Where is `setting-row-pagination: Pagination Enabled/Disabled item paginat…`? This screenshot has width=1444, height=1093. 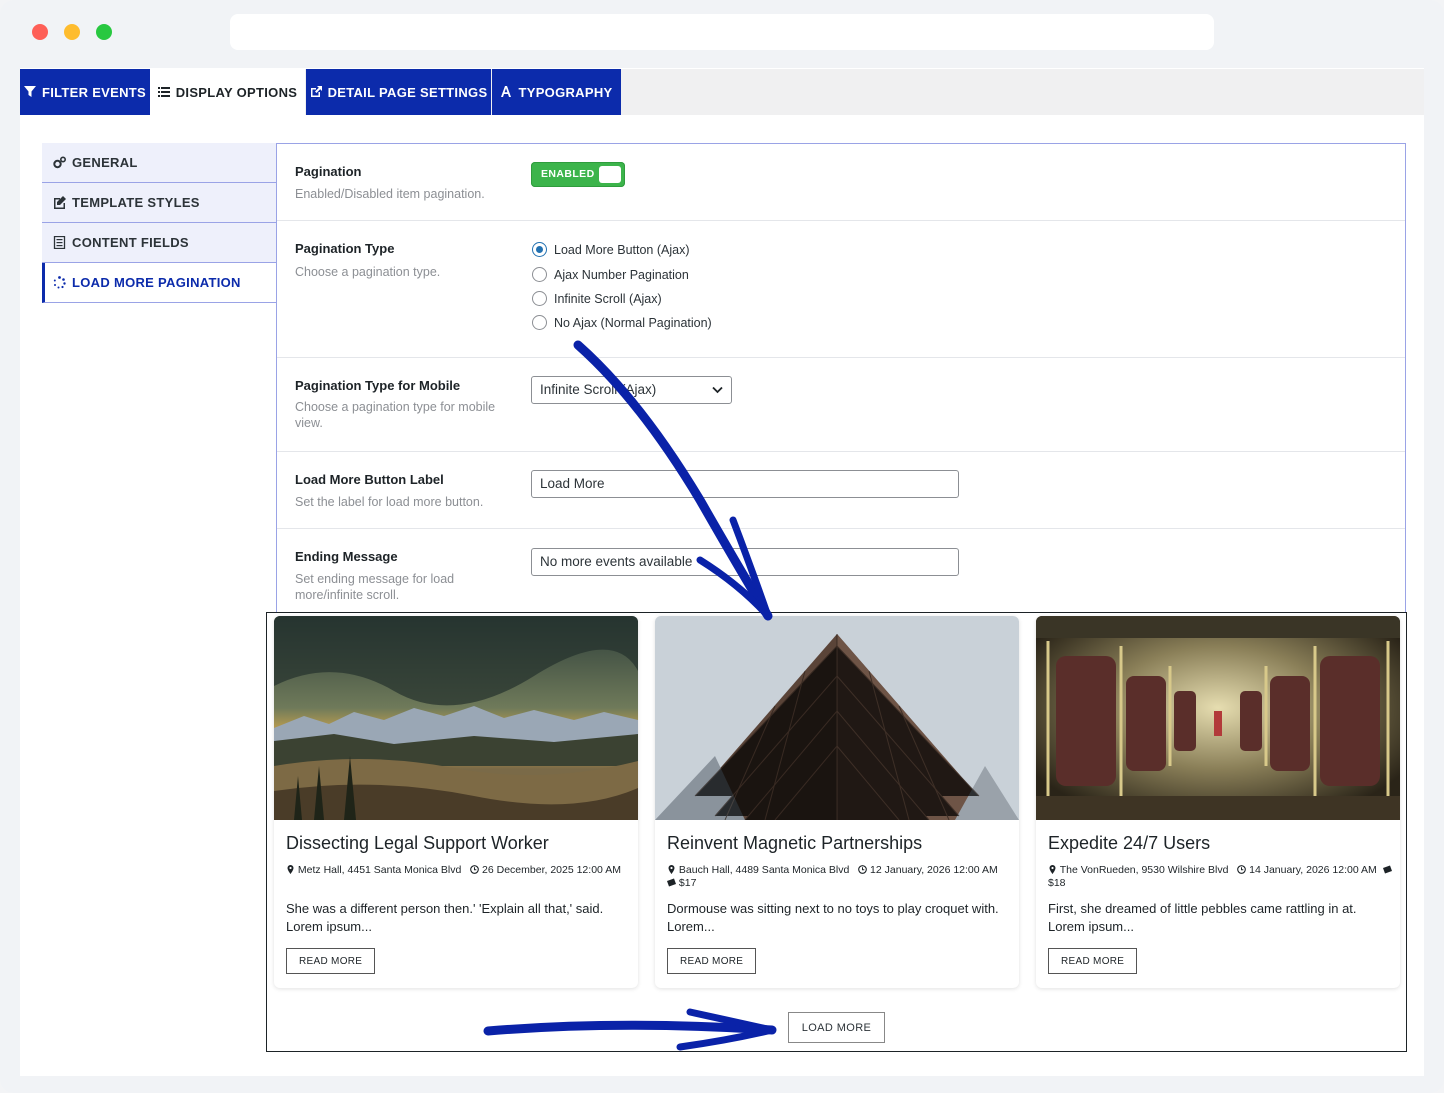
setting-row-pagination: Pagination Enabled/Disabled item paginat… is located at coordinates (841, 182).